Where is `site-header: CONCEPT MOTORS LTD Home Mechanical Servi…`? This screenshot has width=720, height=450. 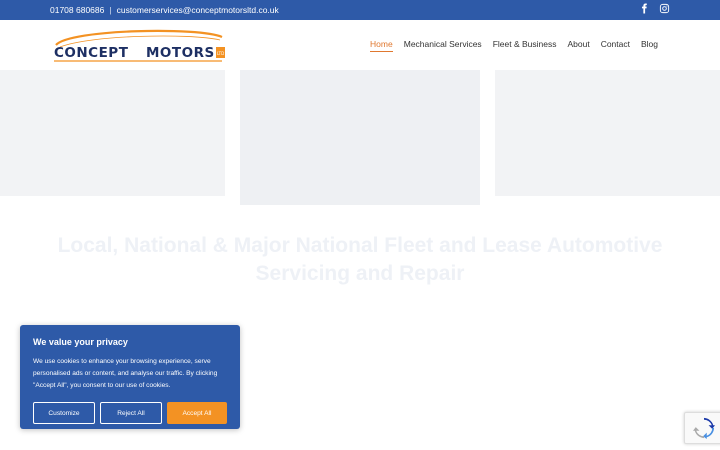 site-header: CONCEPT MOTORS LTD Home Mechanical Servi… is located at coordinates (360, 45).